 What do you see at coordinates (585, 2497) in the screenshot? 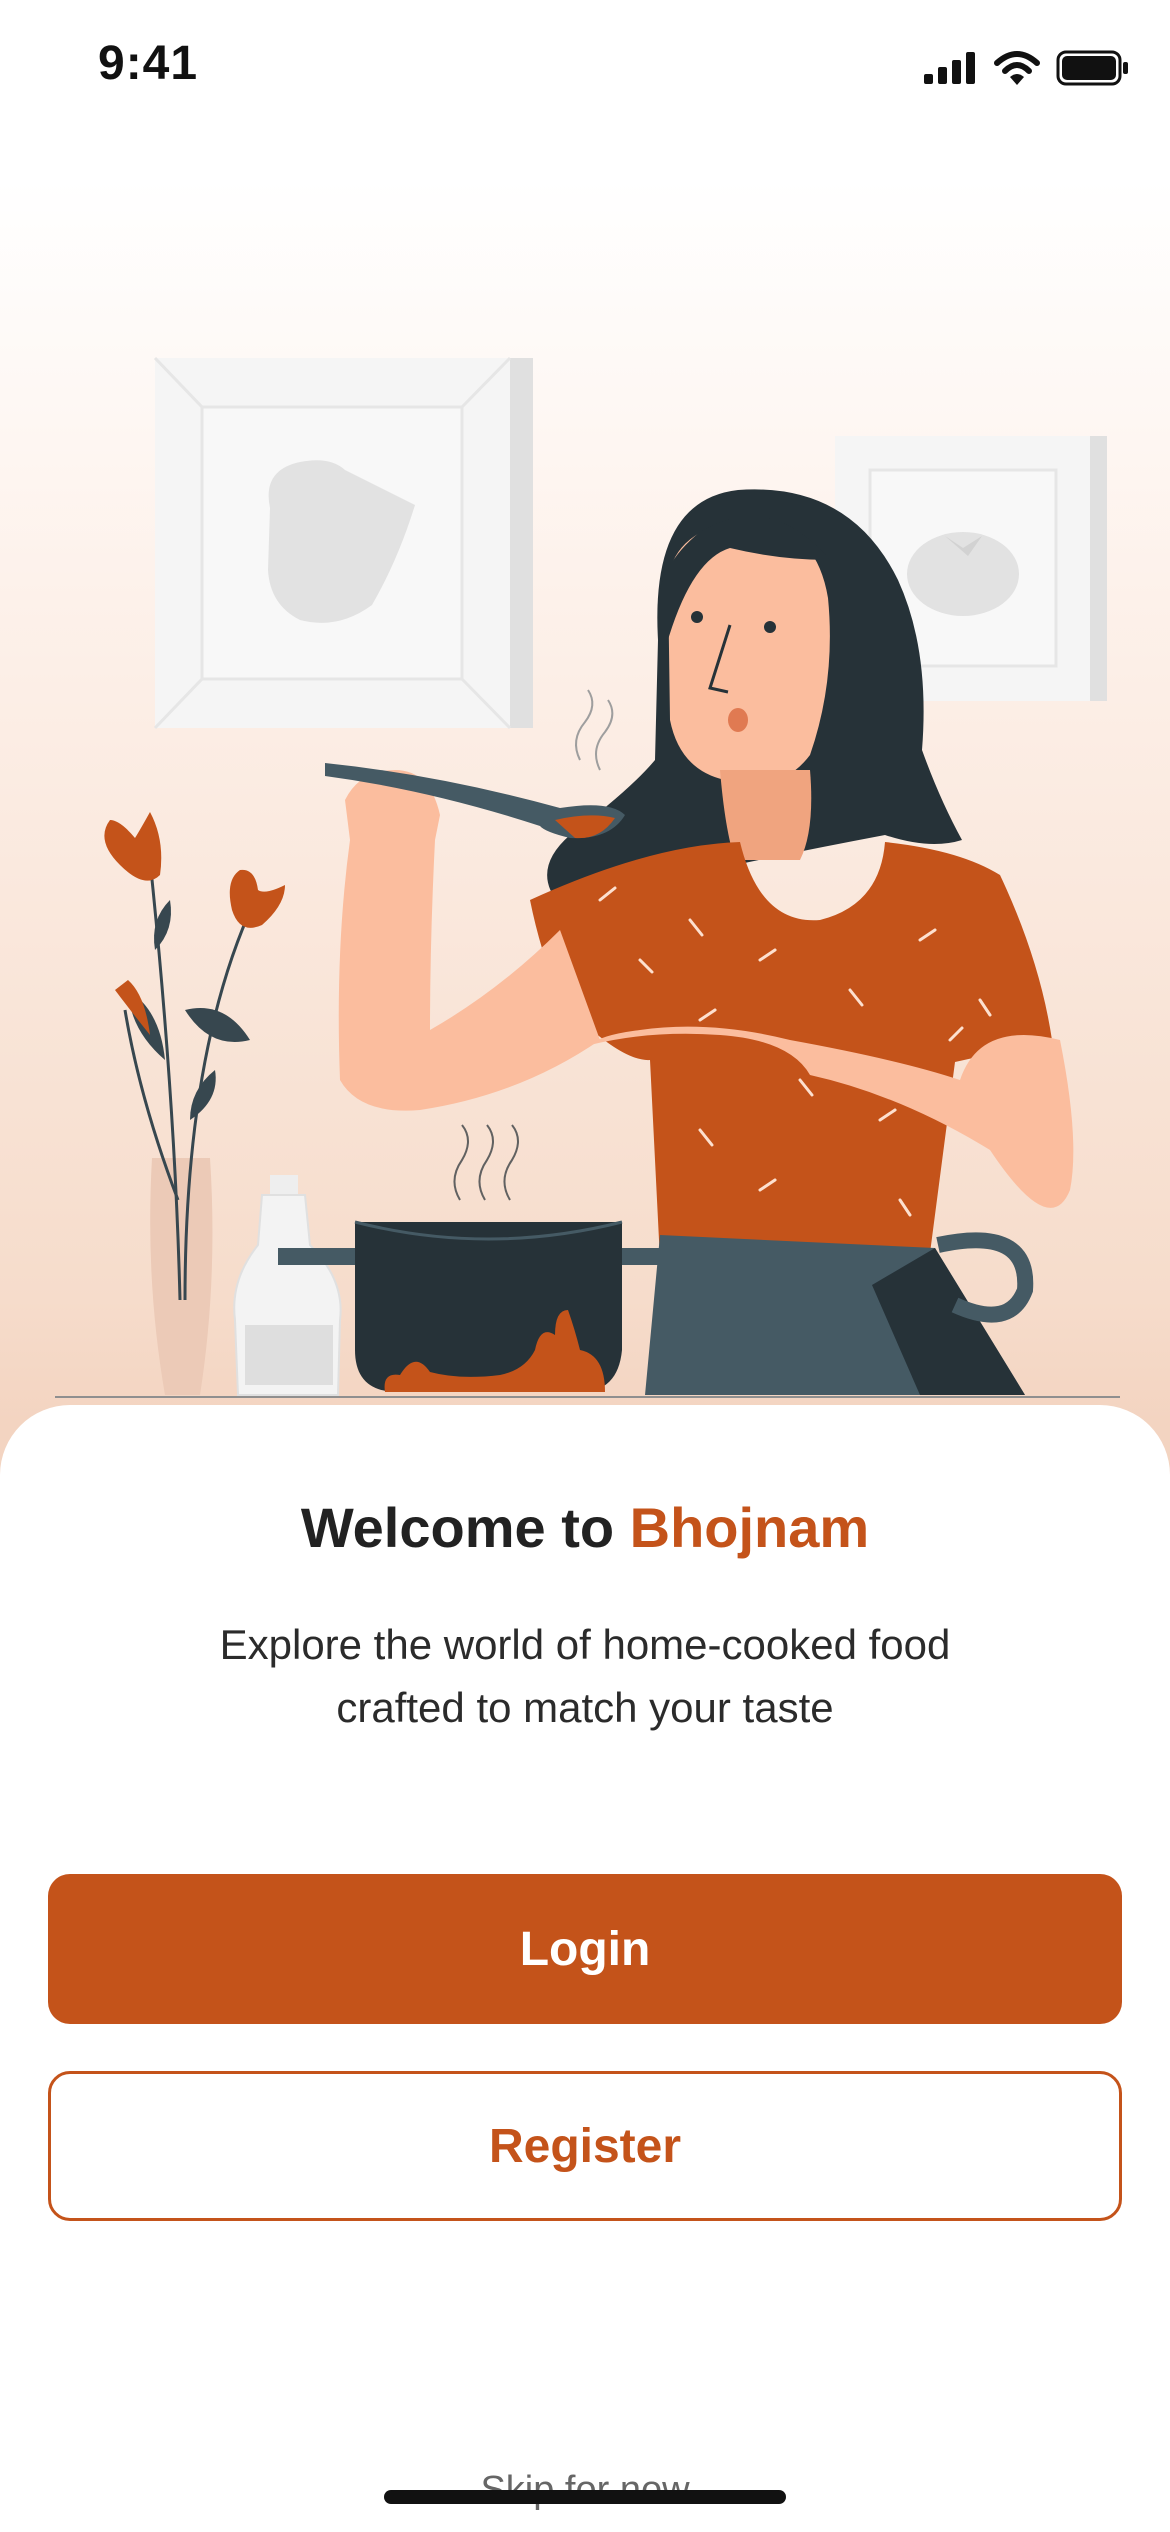
I see `home-indicator` at bounding box center [585, 2497].